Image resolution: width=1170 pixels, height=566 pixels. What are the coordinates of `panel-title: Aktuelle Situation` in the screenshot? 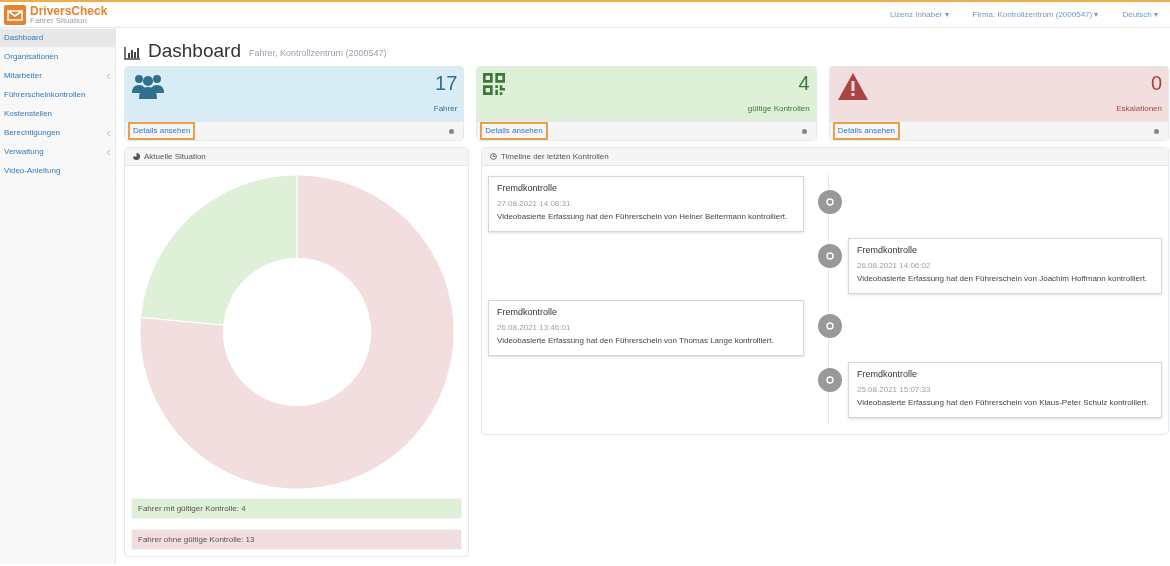 It's located at (175, 156).